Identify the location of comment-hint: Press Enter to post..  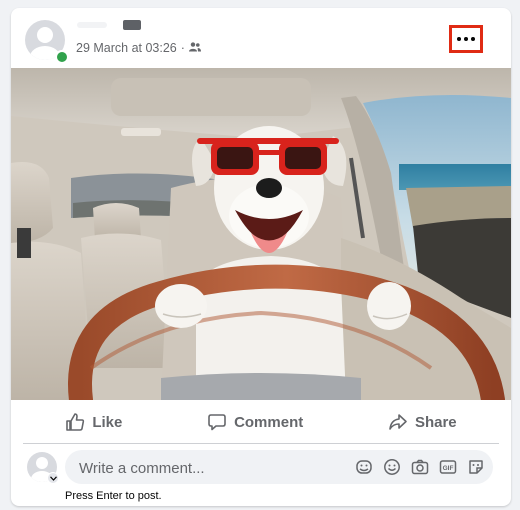
(113, 496).